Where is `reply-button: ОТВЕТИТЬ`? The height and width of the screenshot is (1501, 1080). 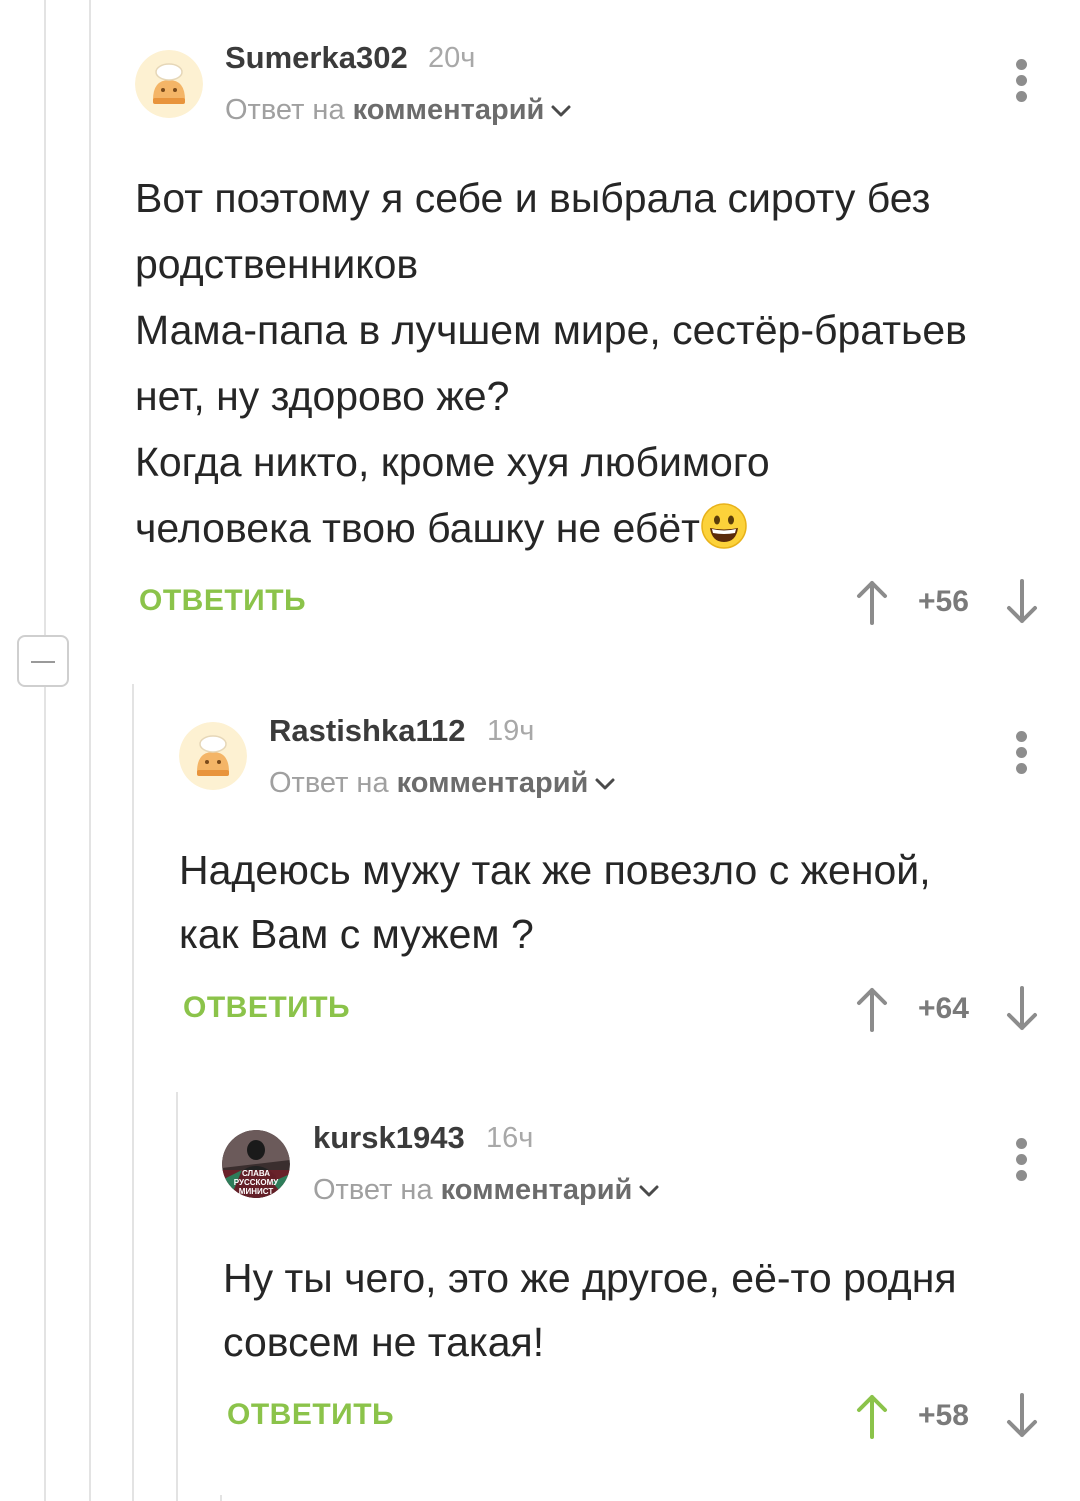
reply-button: ОТВЕТИТЬ is located at coordinates (310, 1415).